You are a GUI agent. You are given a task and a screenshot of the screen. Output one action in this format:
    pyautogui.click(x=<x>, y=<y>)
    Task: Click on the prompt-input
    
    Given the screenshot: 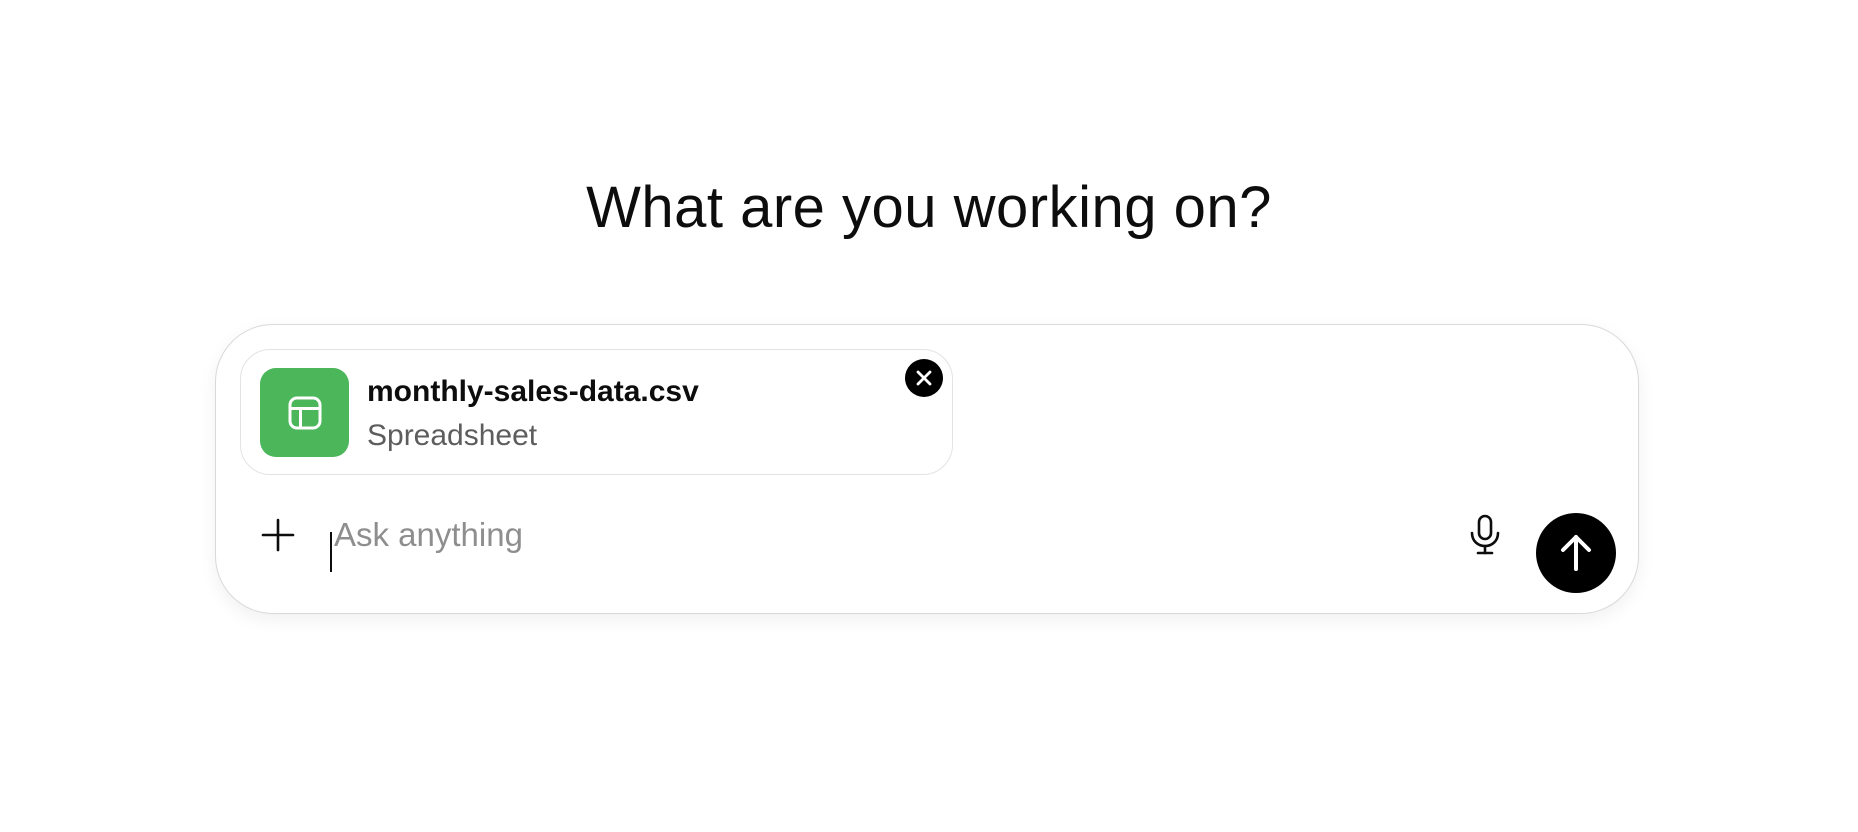 What is the action you would take?
    pyautogui.click(x=890, y=535)
    